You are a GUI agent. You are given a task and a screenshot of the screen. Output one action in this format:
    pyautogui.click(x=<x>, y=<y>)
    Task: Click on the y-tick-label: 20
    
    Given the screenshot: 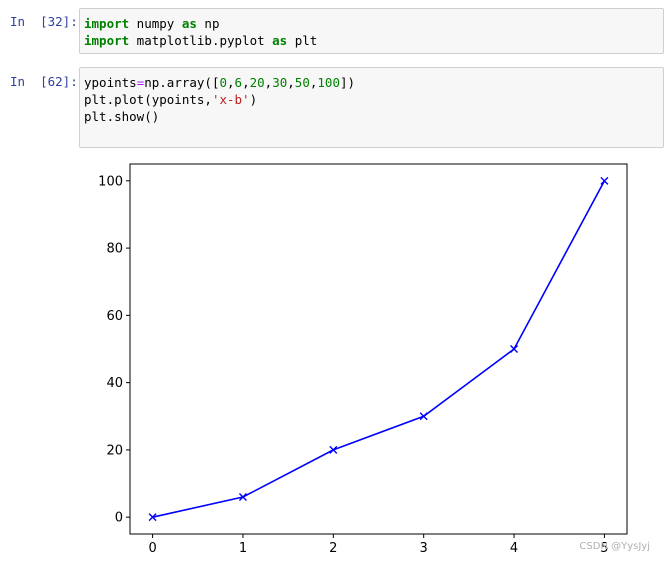 What is the action you would take?
    pyautogui.click(x=114, y=450)
    